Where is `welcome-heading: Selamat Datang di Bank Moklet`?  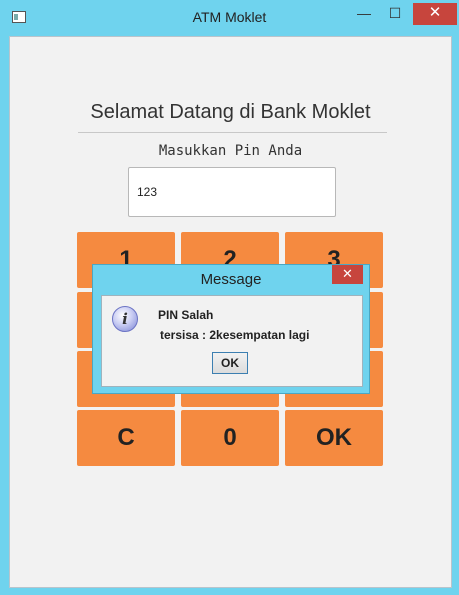 welcome-heading: Selamat Datang di Bank Moklet is located at coordinates (230, 112).